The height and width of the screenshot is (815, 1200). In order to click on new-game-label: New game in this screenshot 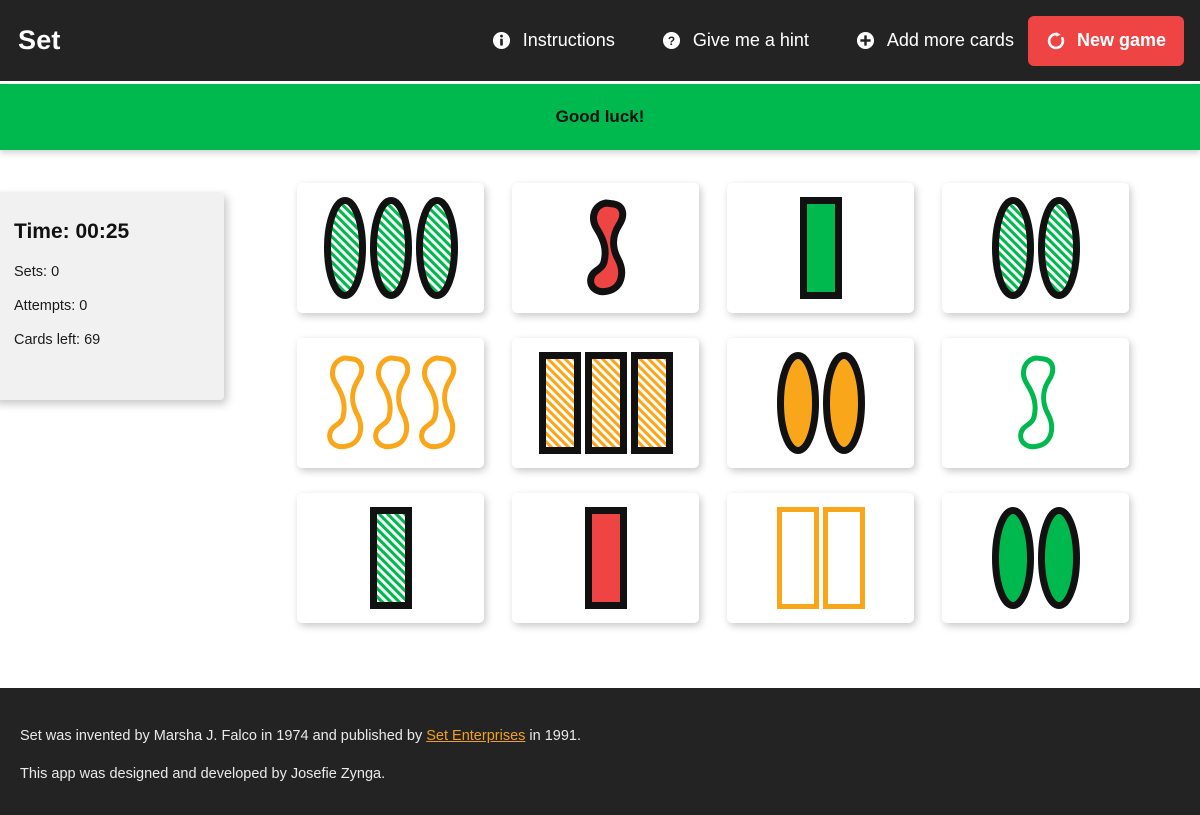, I will do `click(1121, 40)`.